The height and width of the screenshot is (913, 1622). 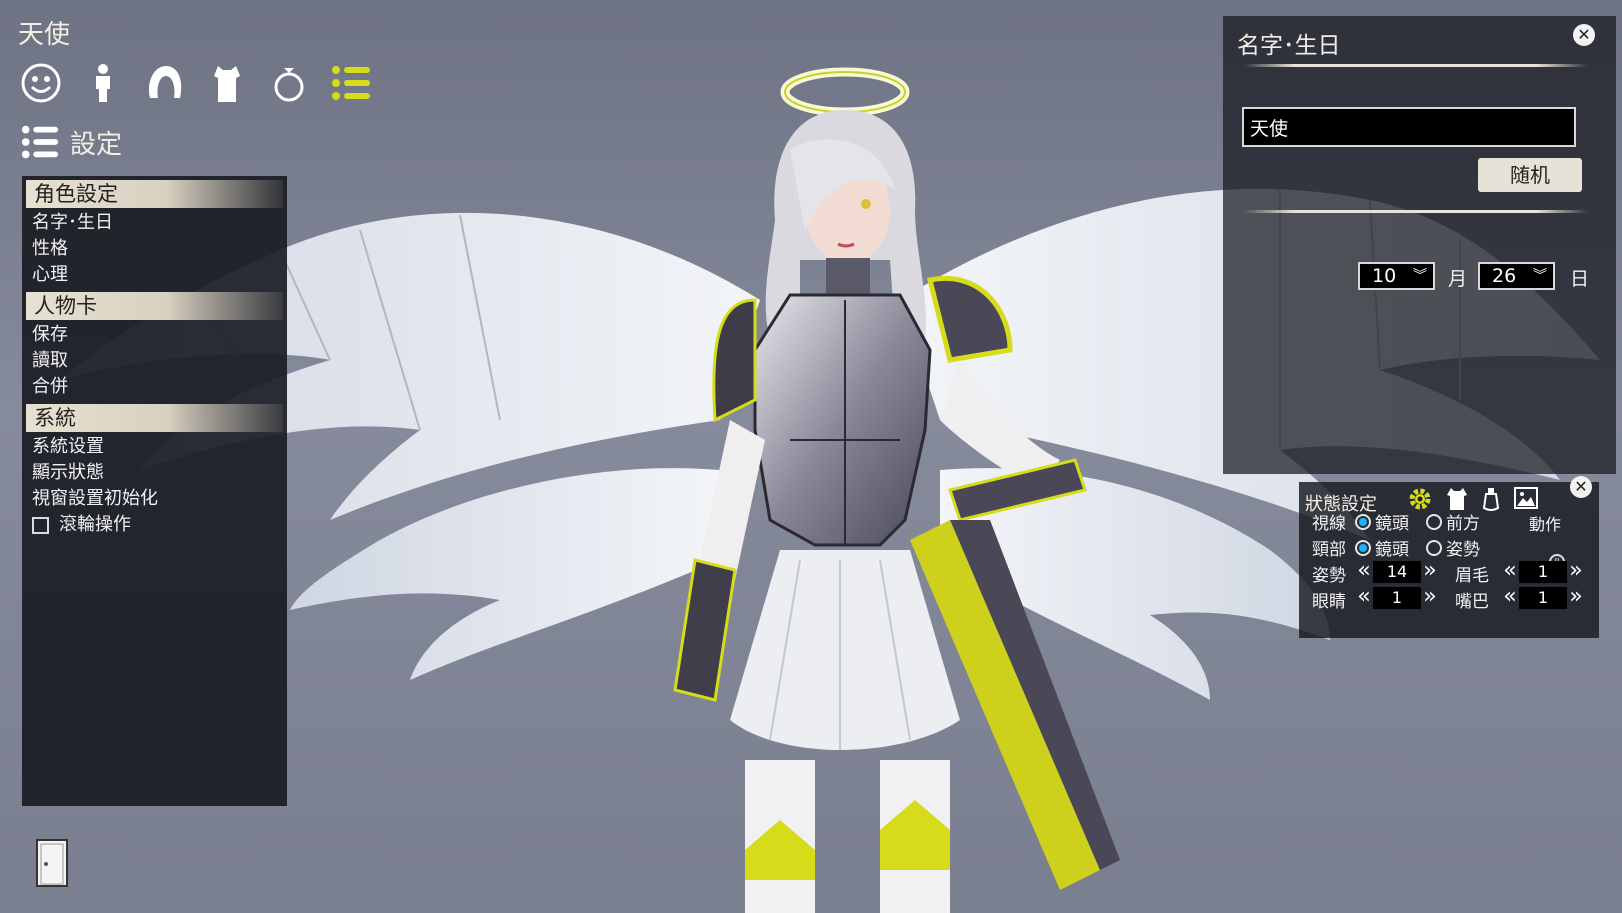 I want to click on month-unit: 月, so click(x=1458, y=279).